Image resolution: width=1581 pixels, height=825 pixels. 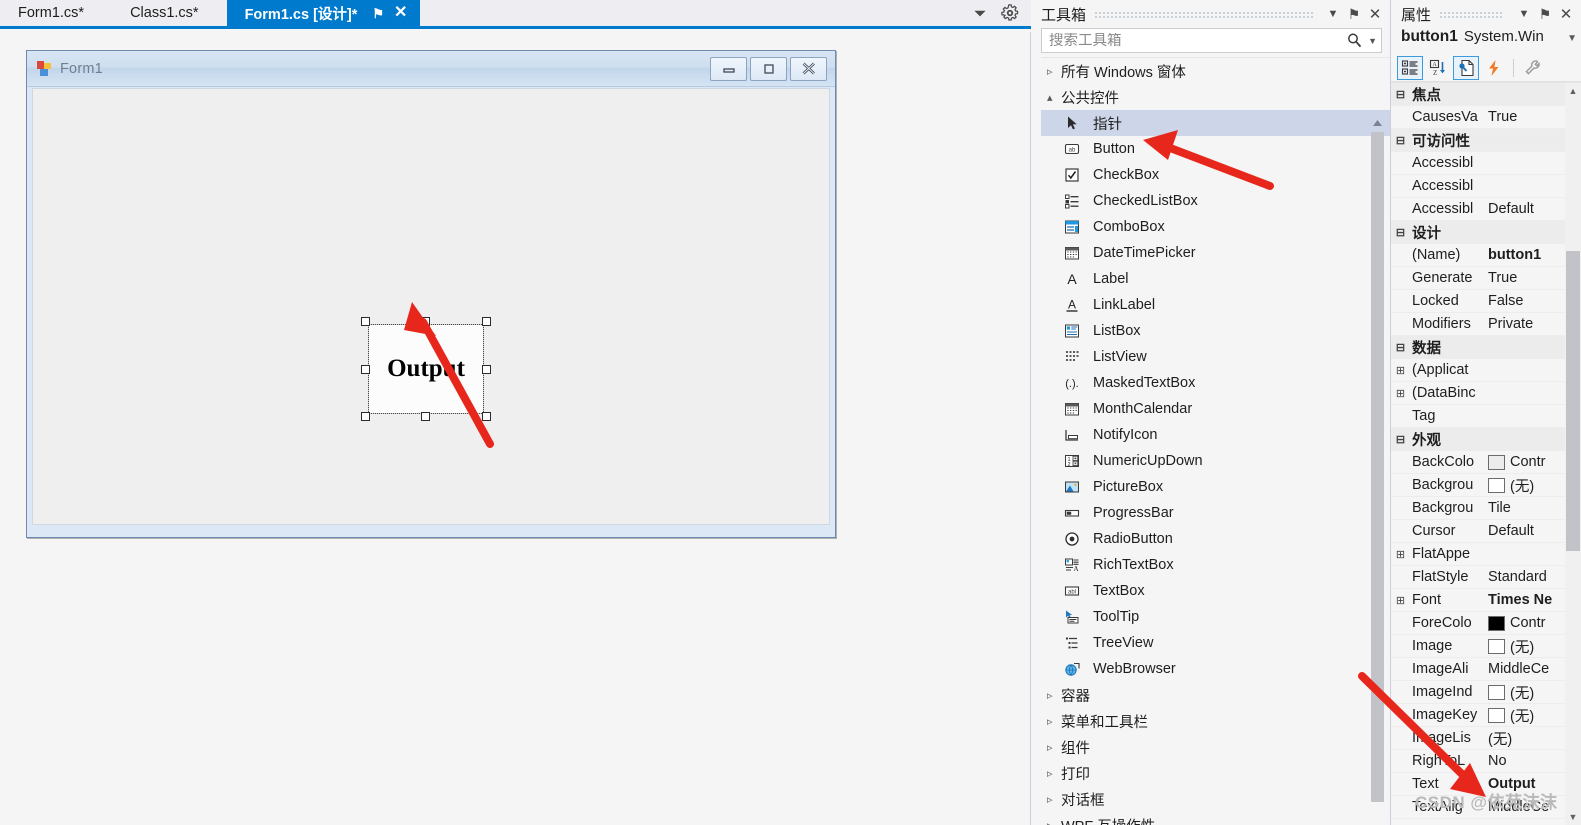 What do you see at coordinates (1054, 97) in the screenshot?
I see `expanded-triangle-icon: ▴` at bounding box center [1054, 97].